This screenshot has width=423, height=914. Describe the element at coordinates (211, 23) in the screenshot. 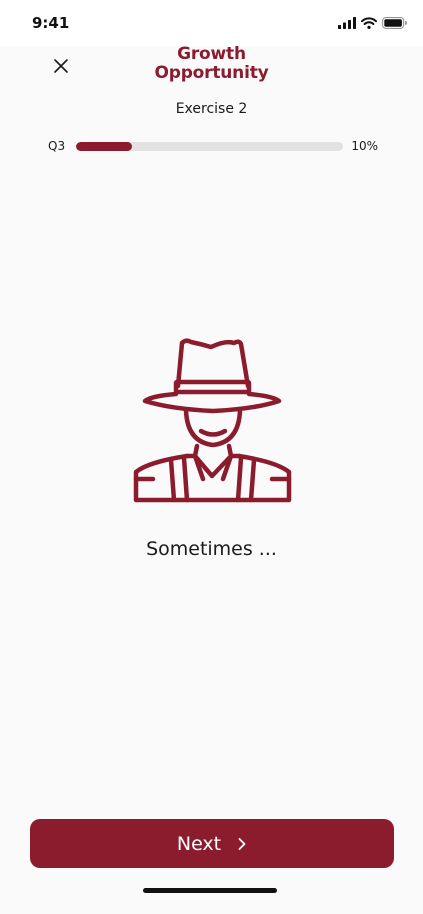

I see `status-bar: 9:41` at that location.